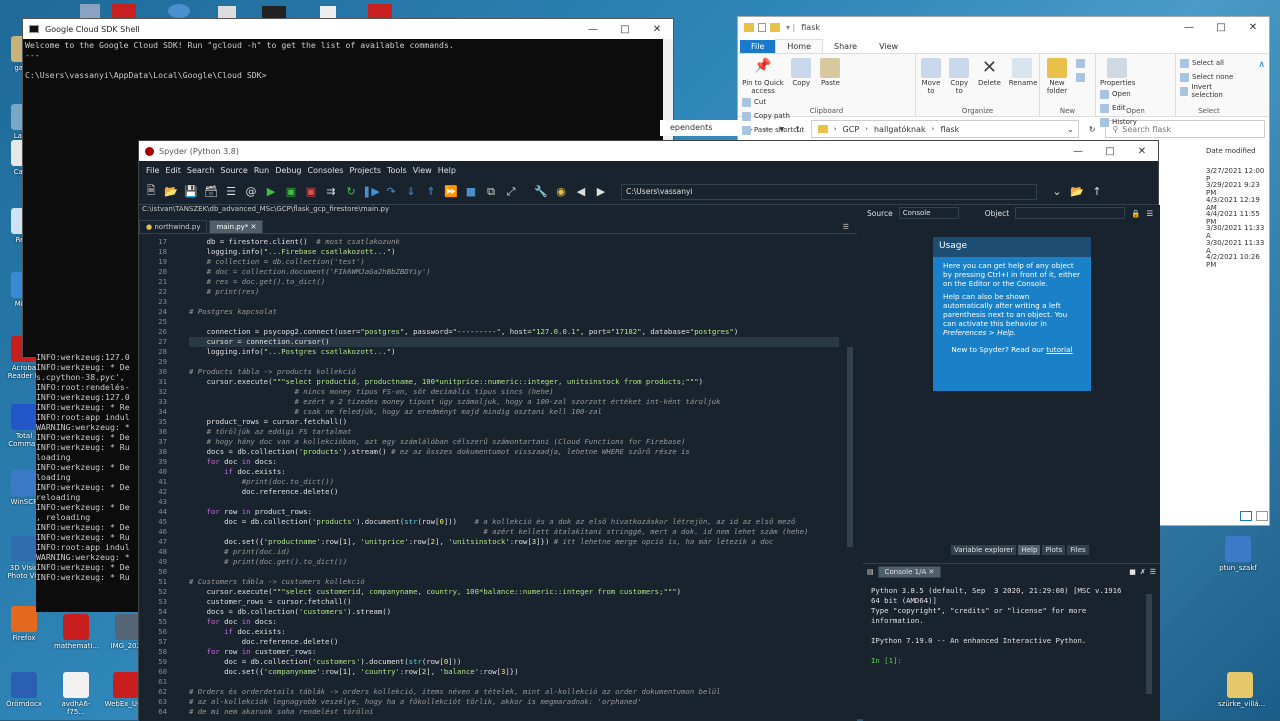  Describe the element at coordinates (601, 192) in the screenshot. I see `forward-arrow-icon: ▶` at that location.